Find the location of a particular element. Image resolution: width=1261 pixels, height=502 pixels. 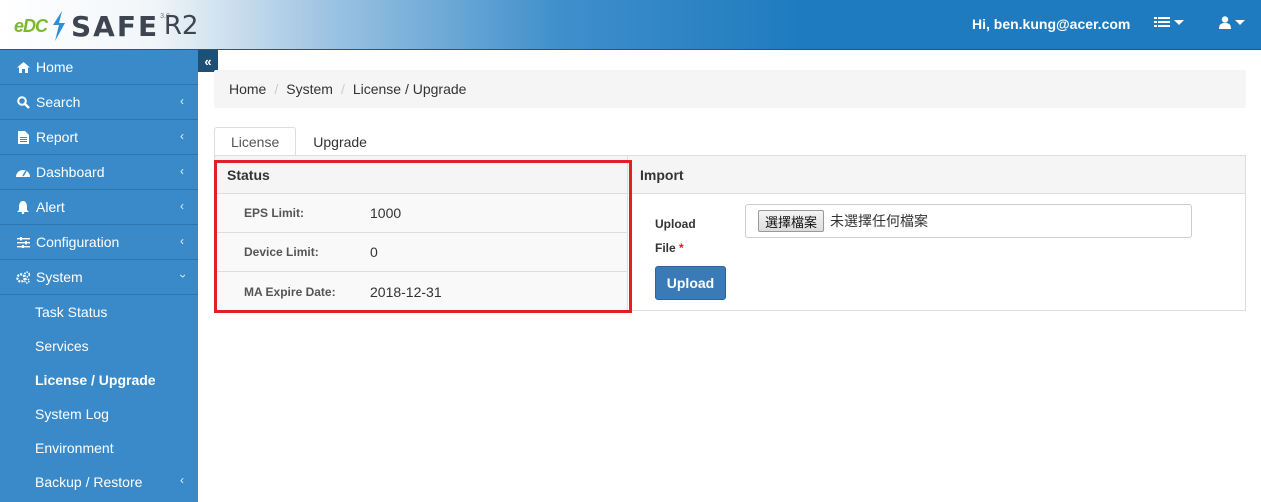

status-label: Device Limit: is located at coordinates (281, 252).